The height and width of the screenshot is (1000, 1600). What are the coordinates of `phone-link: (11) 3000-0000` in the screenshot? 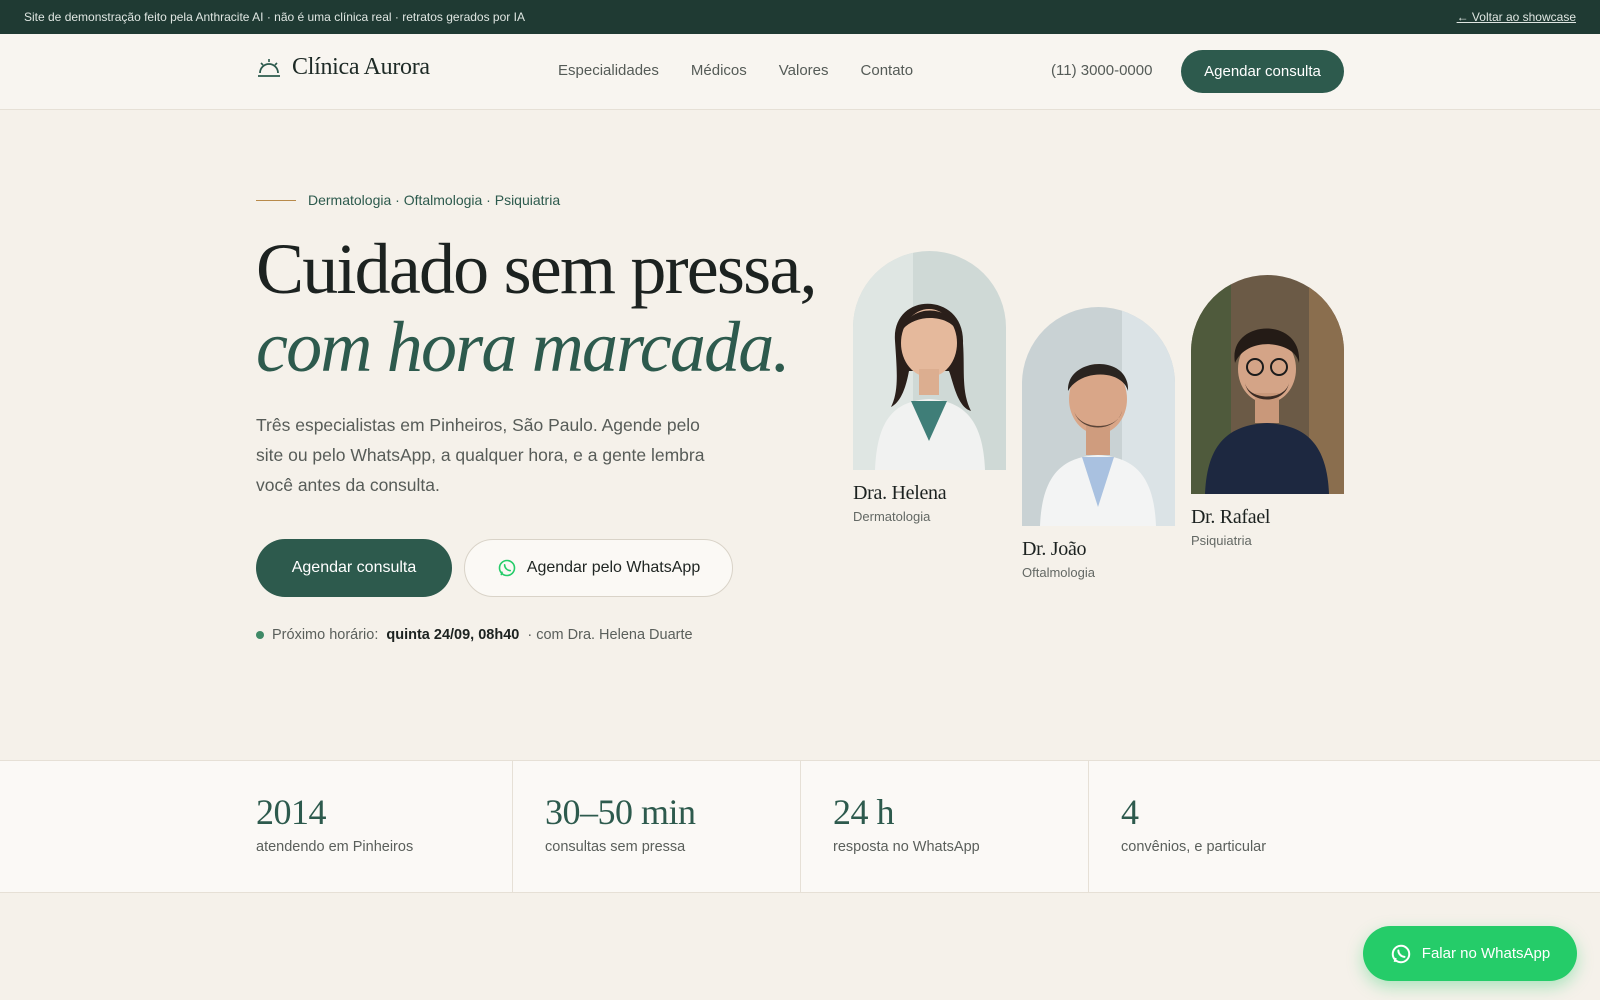 It's located at (1101, 70).